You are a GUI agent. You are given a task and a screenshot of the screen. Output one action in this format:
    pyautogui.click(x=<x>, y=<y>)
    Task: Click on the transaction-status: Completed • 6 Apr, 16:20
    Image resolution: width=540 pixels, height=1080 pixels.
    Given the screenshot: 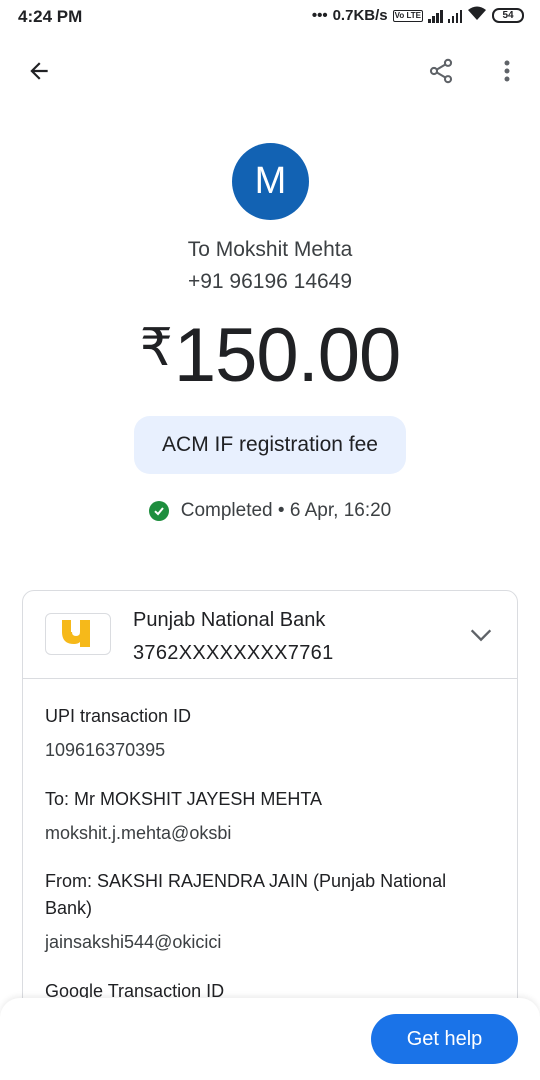 What is the action you would take?
    pyautogui.click(x=270, y=511)
    